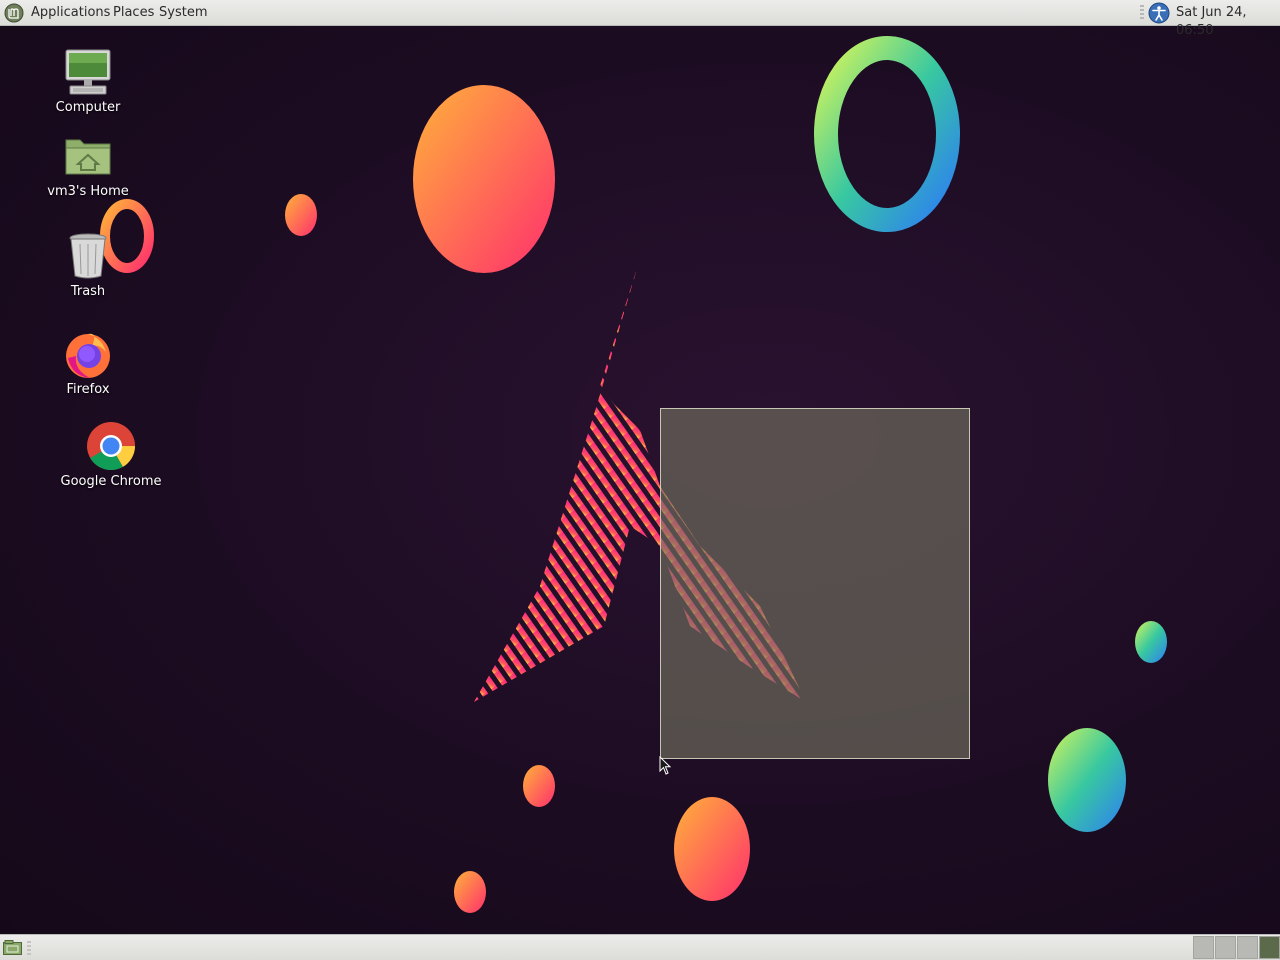 The width and height of the screenshot is (1280, 960). What do you see at coordinates (1087, 780) in the screenshot?
I see `blue-oval` at bounding box center [1087, 780].